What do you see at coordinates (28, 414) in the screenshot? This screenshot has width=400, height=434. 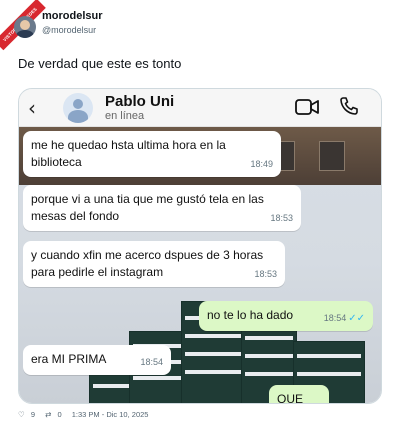 I see `like-button: ♡ 9` at bounding box center [28, 414].